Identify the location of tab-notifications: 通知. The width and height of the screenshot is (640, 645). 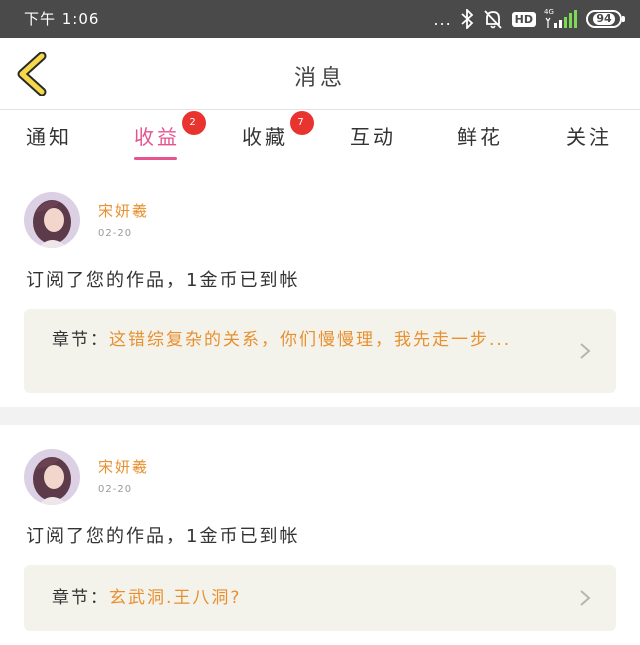
(49, 135).